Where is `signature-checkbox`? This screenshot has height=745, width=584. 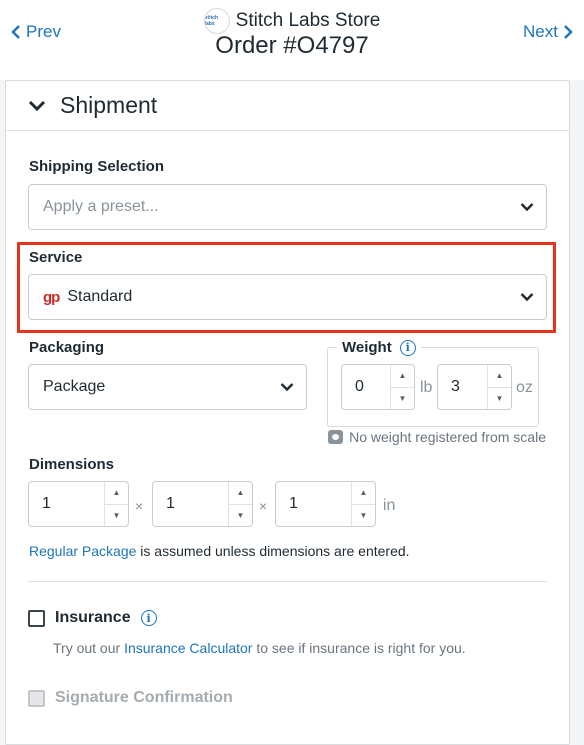
signature-checkbox is located at coordinates (36, 698).